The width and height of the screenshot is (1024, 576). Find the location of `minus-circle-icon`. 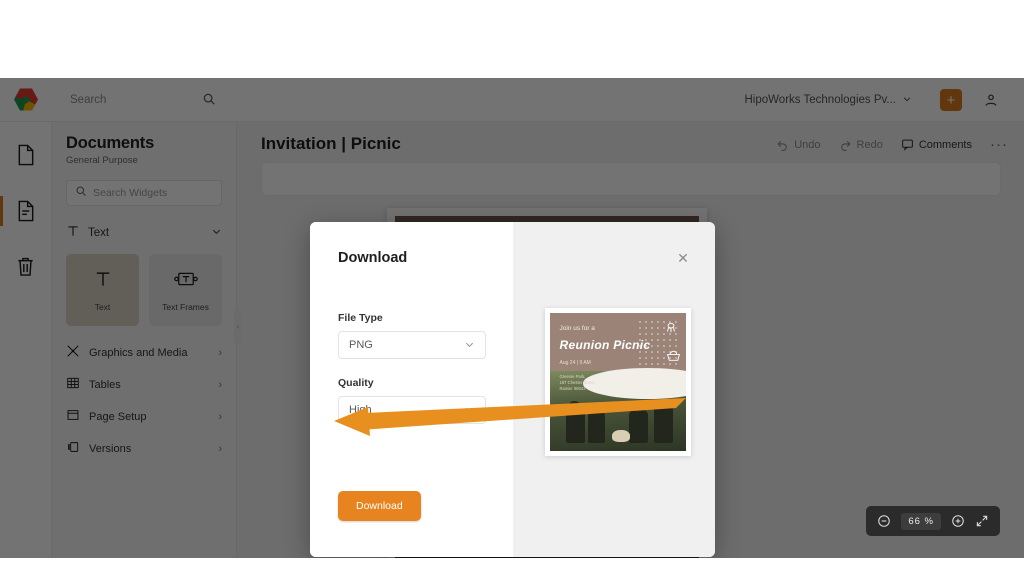

minus-circle-icon is located at coordinates (884, 521).